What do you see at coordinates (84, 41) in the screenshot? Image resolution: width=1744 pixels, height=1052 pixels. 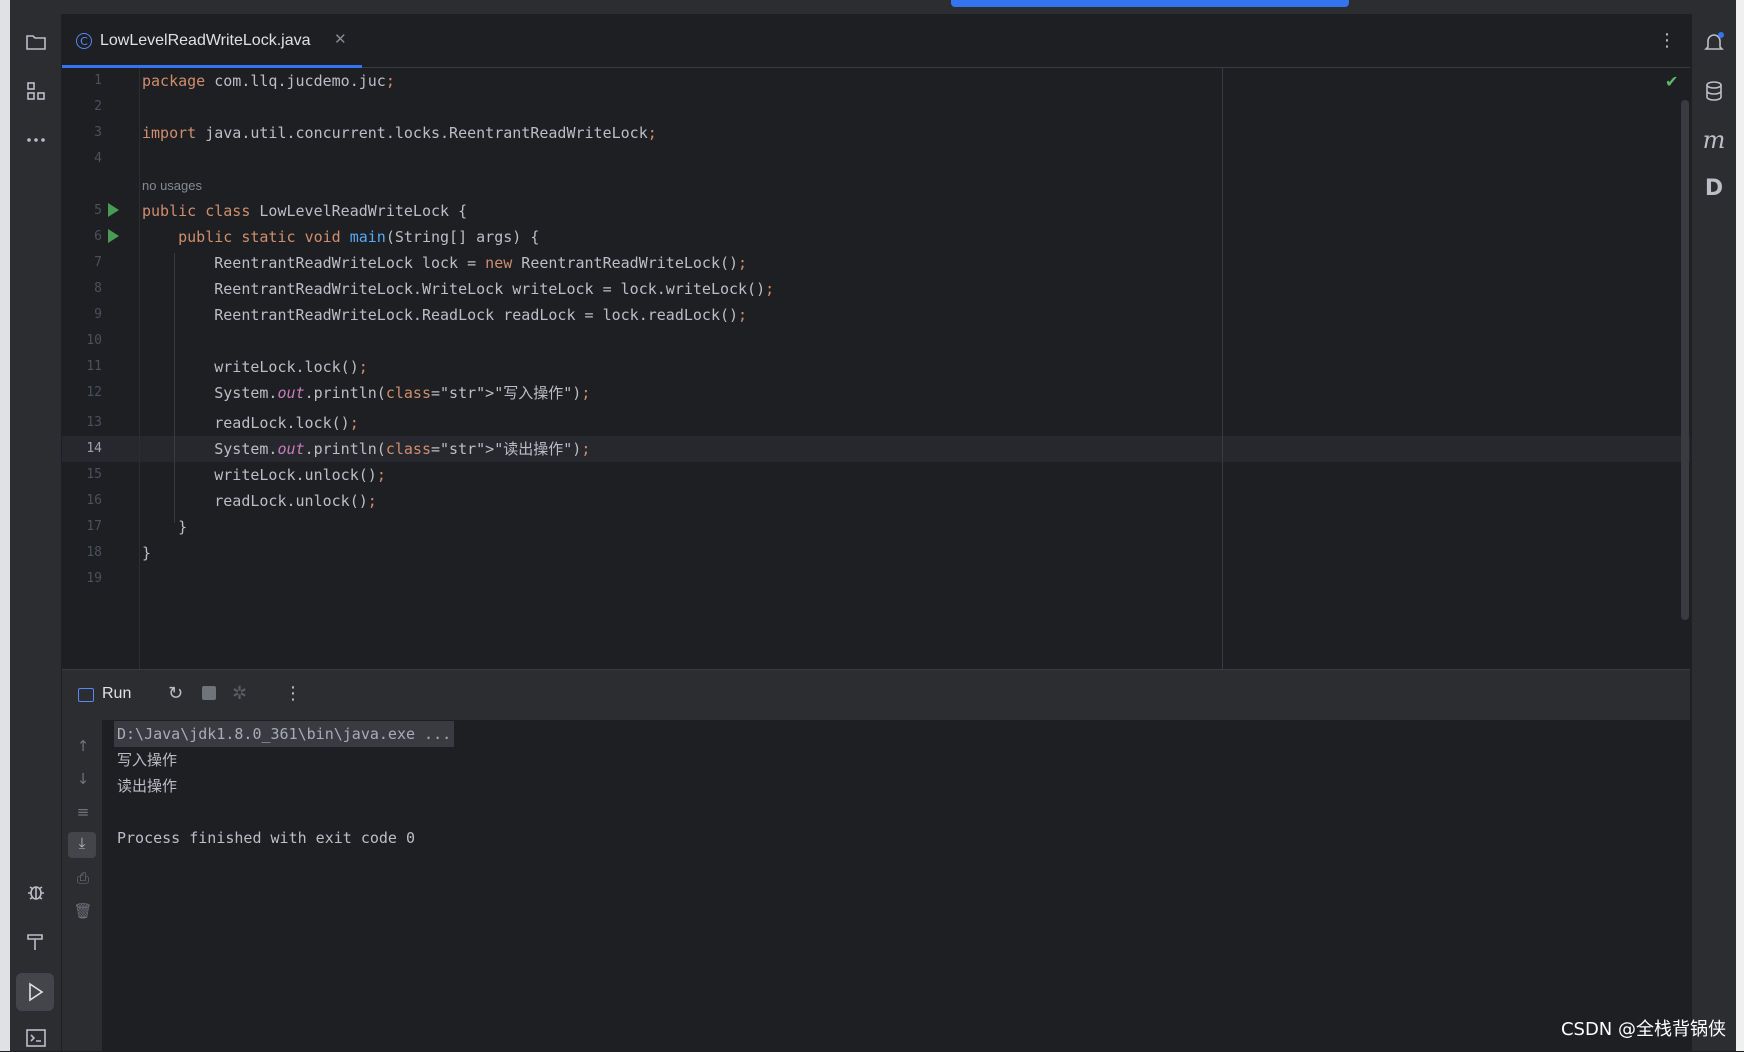 I see `java-class-icon: C` at bounding box center [84, 41].